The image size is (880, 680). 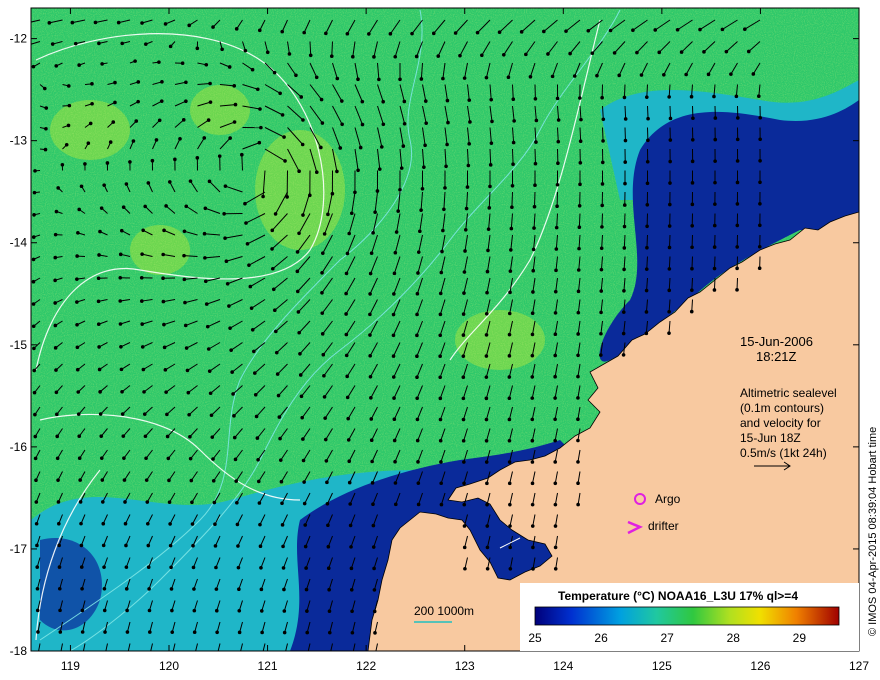 What do you see at coordinates (19, 345) in the screenshot?
I see `lat-tick-label: -15` at bounding box center [19, 345].